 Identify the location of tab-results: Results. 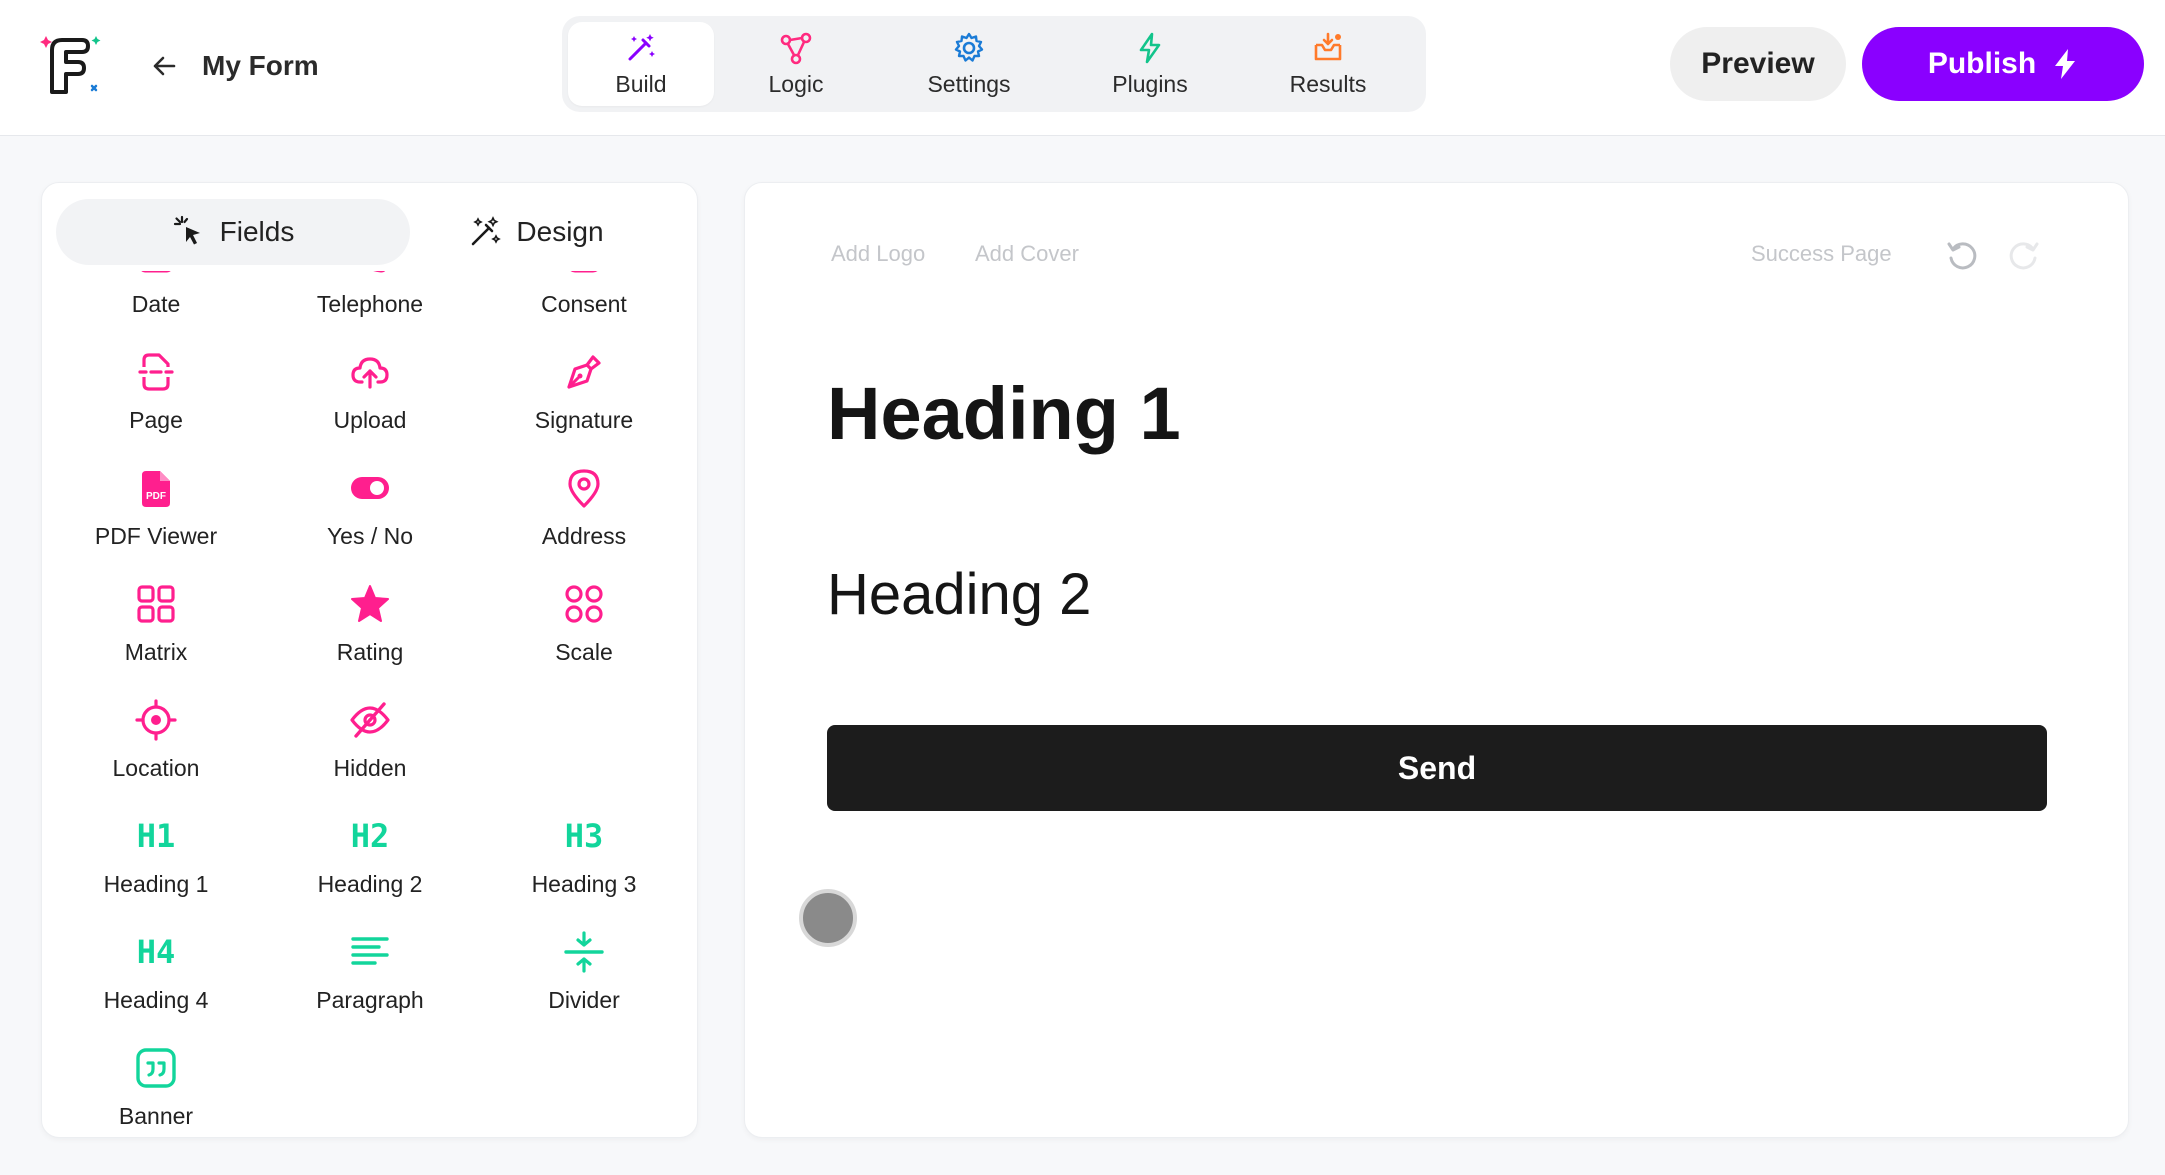
(1328, 64).